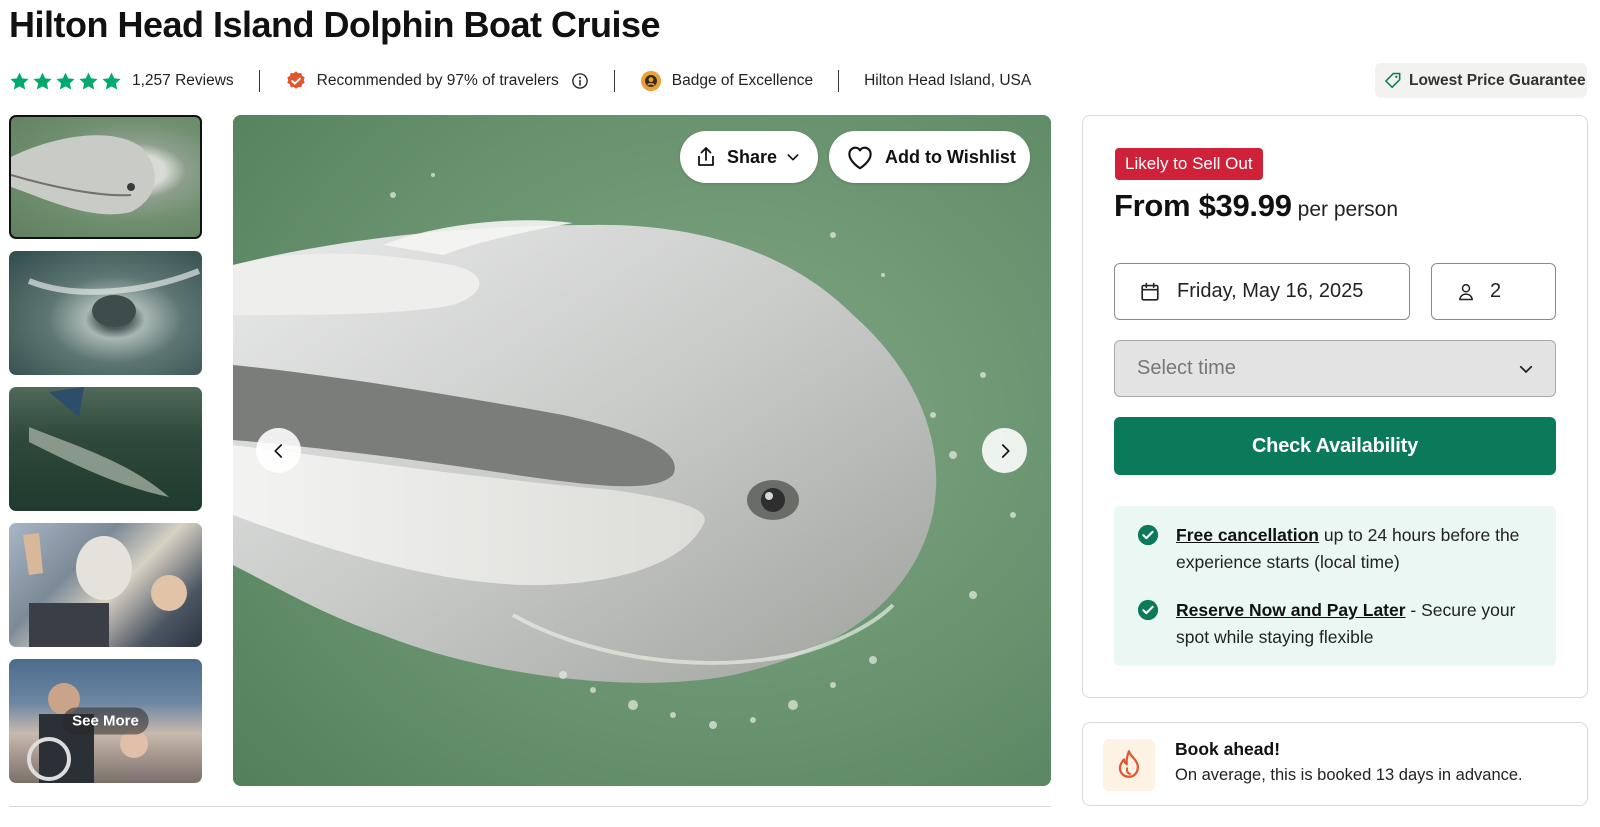 This screenshot has width=1600, height=827. I want to click on likely-to-sell-out-badge: Likely to Sell Out, so click(1189, 164).